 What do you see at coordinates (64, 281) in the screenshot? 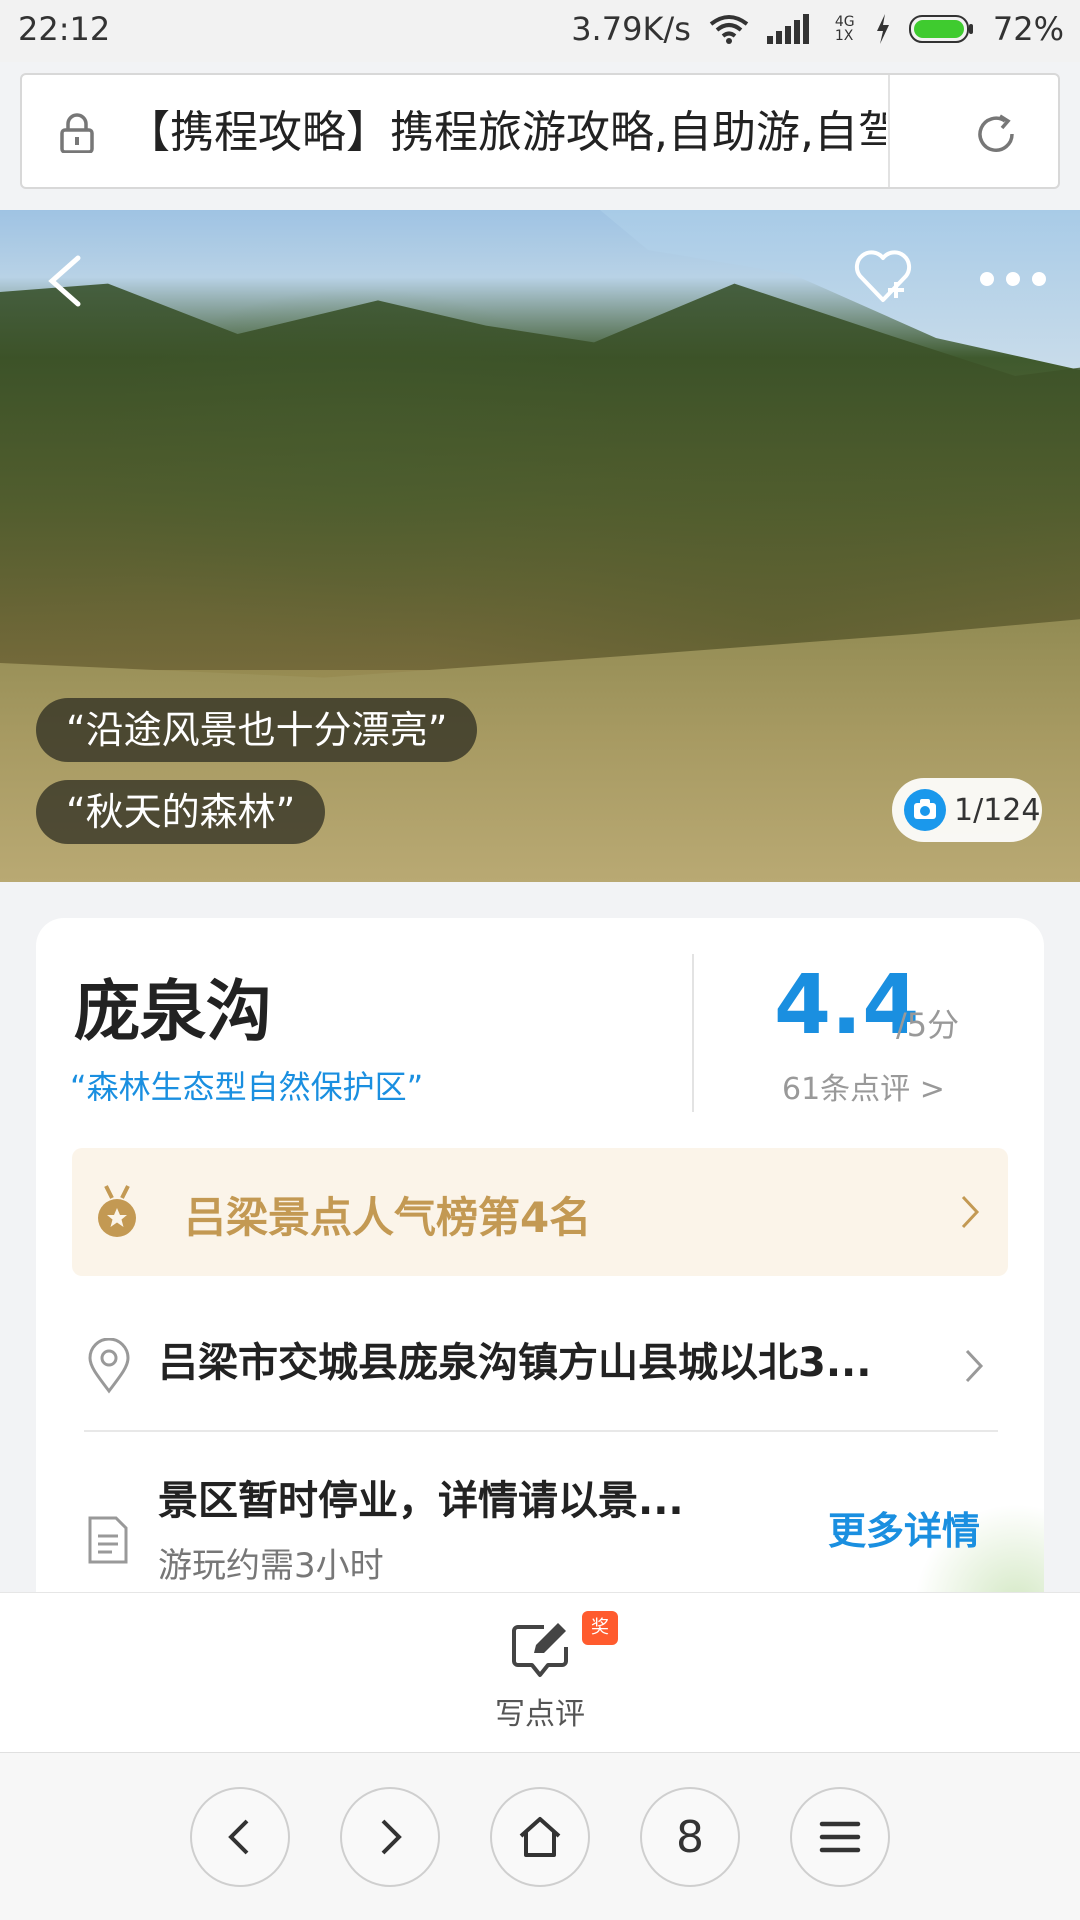
I see `back-icon` at bounding box center [64, 281].